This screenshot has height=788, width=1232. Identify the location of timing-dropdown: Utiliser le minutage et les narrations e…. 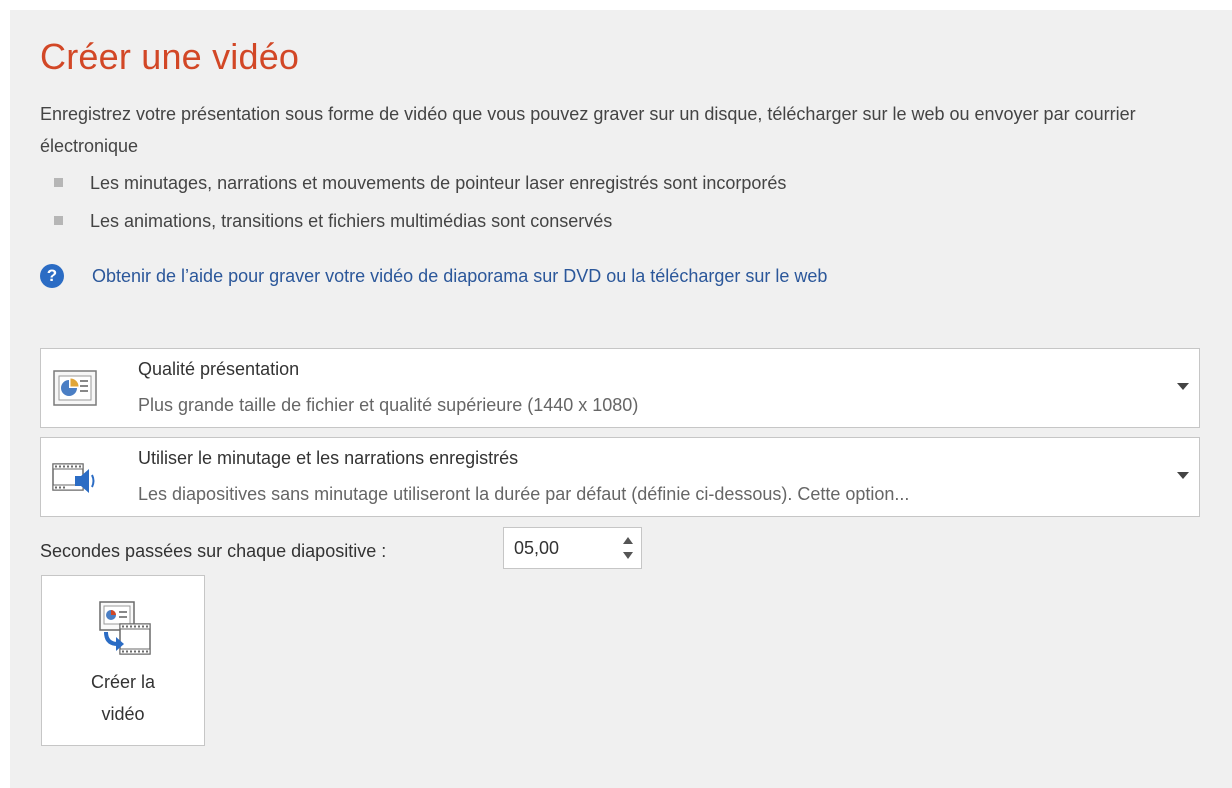
(620, 477).